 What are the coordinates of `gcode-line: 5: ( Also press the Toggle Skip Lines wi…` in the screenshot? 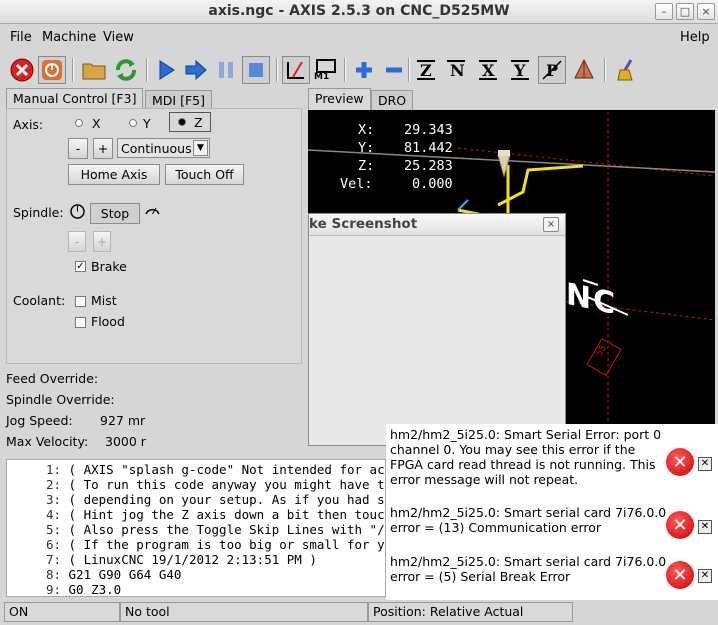 It's located at (196, 529).